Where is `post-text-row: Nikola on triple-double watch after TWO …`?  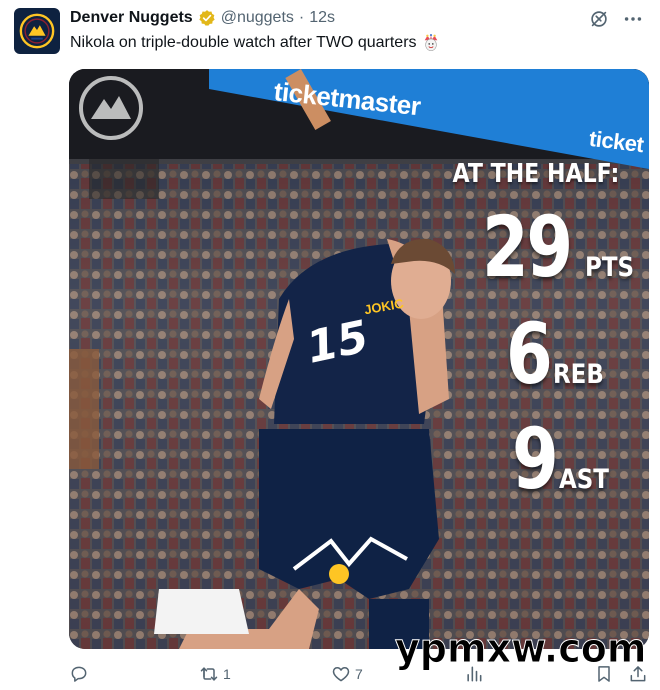 post-text-row: Nikola on triple-double watch after TWO … is located at coordinates (255, 43).